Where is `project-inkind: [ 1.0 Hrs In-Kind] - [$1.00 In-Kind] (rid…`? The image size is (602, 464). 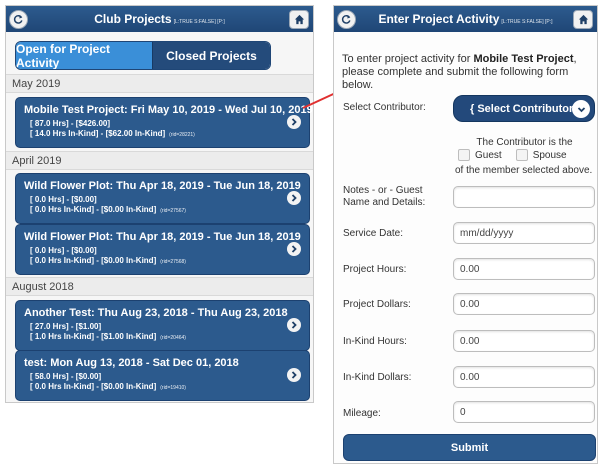 project-inkind: [ 1.0 Hrs In-Kind] - [$1.00 In-Kind] (rid… is located at coordinates (108, 336).